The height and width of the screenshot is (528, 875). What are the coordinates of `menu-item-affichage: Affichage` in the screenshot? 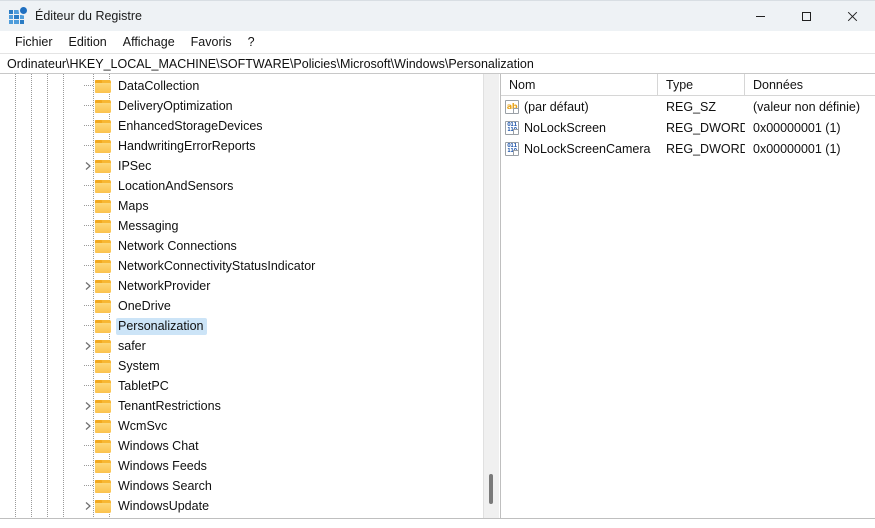 It's located at (149, 42).